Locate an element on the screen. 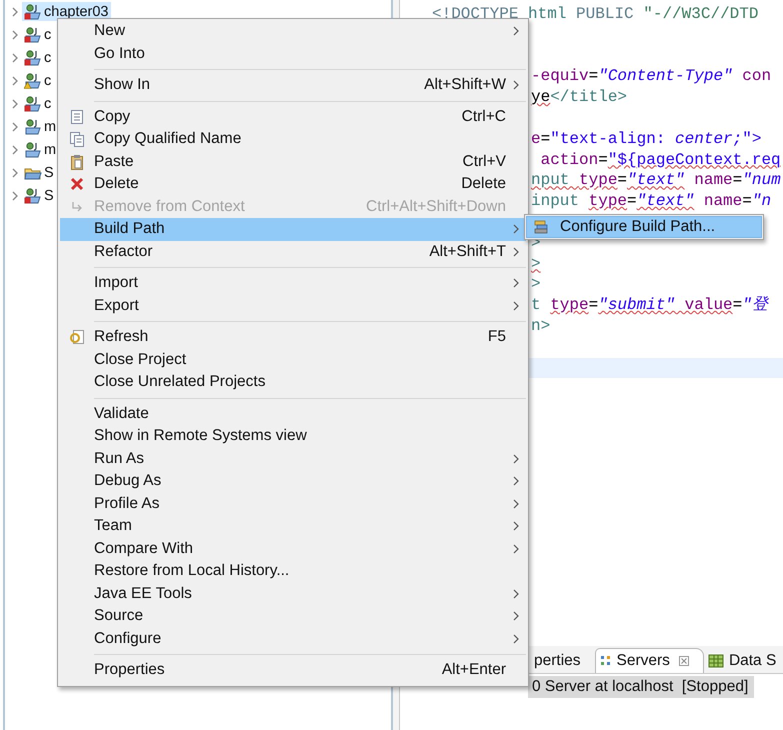  menu-item: Copy Ctrl+C is located at coordinates (293, 117).